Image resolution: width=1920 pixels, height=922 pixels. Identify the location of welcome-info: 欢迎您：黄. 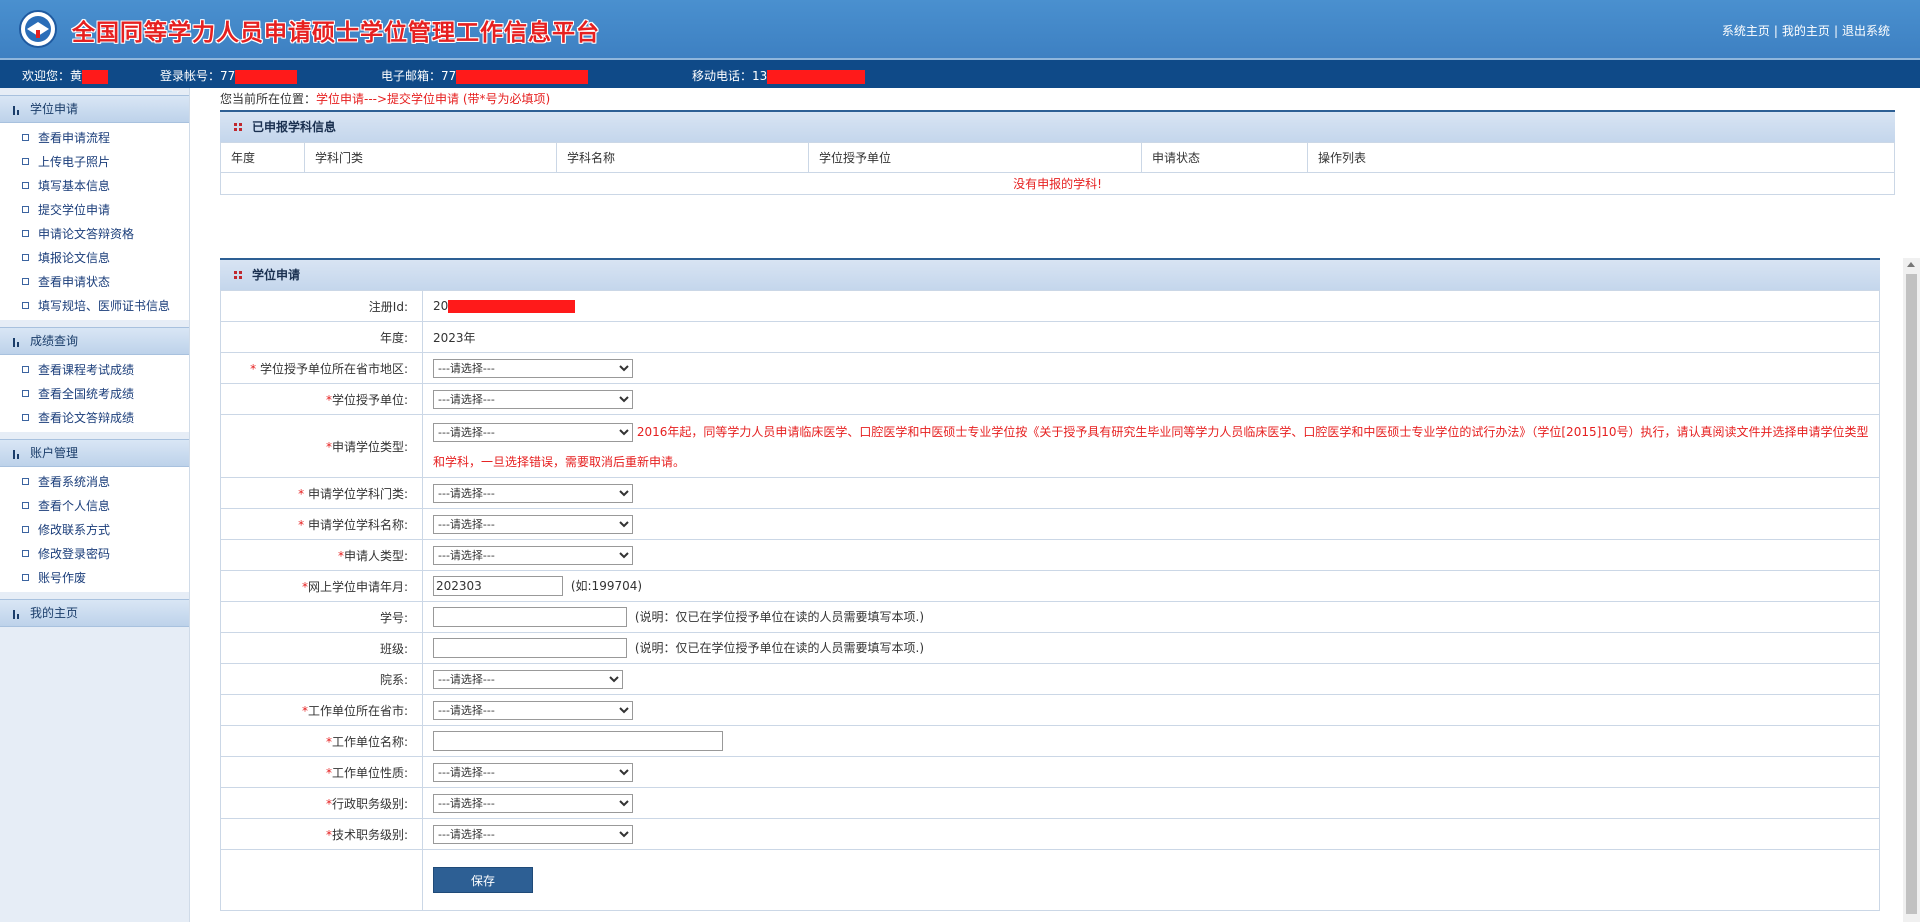
(65, 75).